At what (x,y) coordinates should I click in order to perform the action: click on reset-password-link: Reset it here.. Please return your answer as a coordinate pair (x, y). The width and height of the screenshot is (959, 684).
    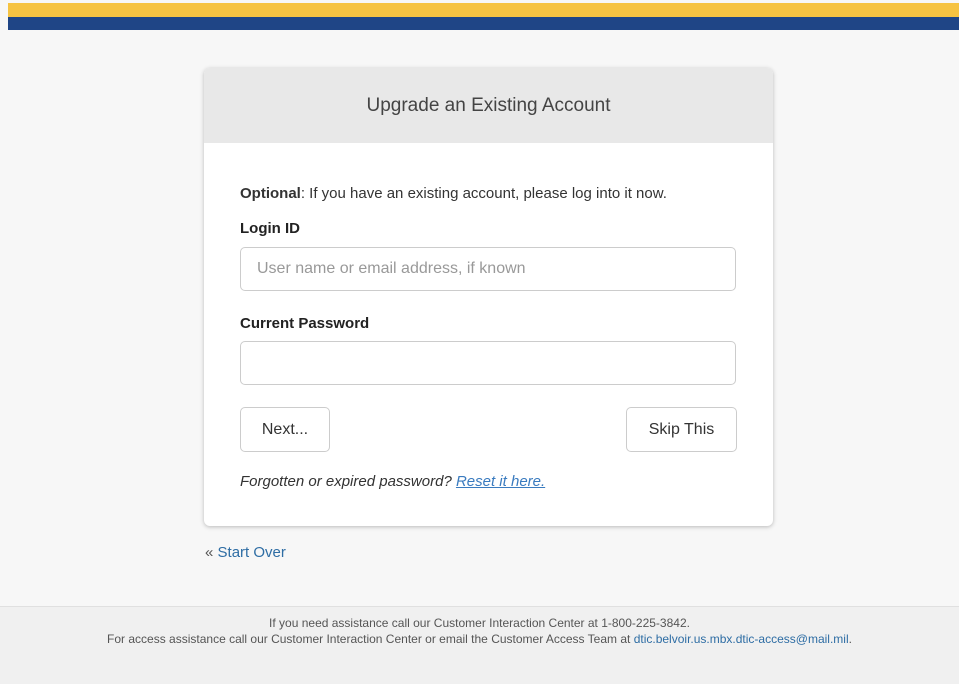
    Looking at the image, I should click on (500, 481).